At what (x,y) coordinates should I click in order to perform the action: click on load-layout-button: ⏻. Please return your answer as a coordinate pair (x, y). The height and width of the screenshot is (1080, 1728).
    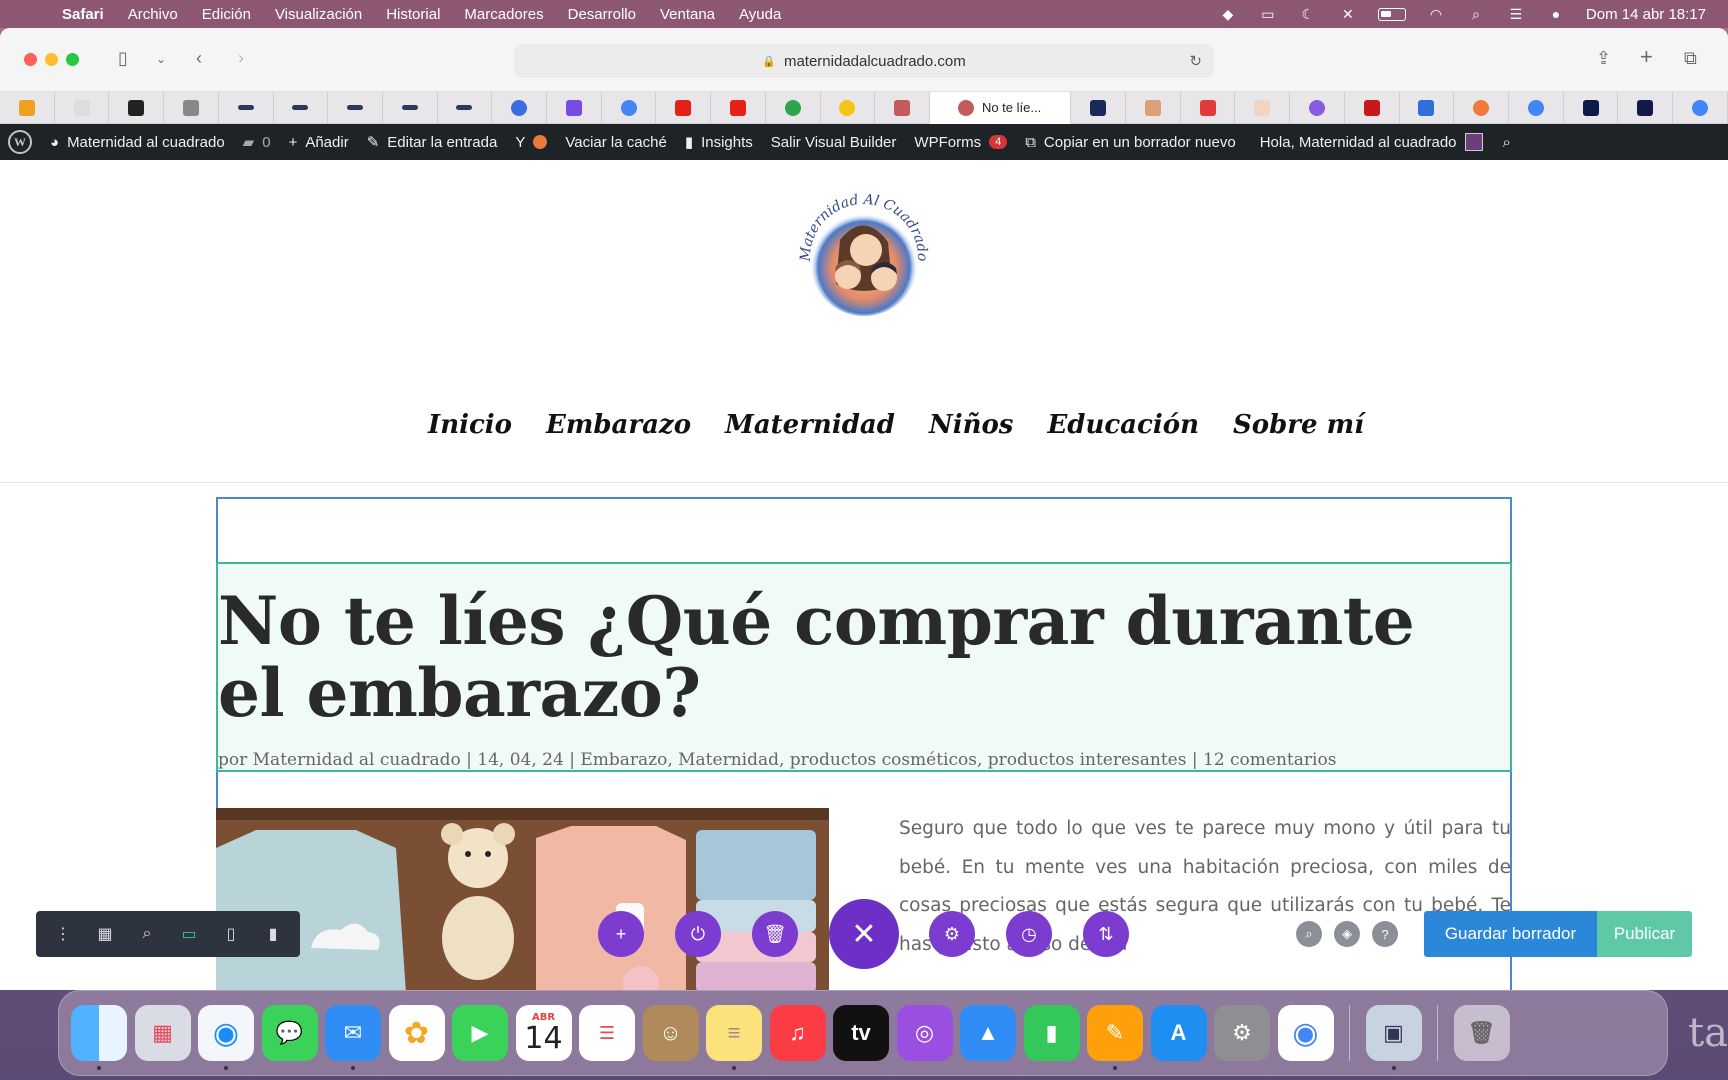
    Looking at the image, I should click on (698, 934).